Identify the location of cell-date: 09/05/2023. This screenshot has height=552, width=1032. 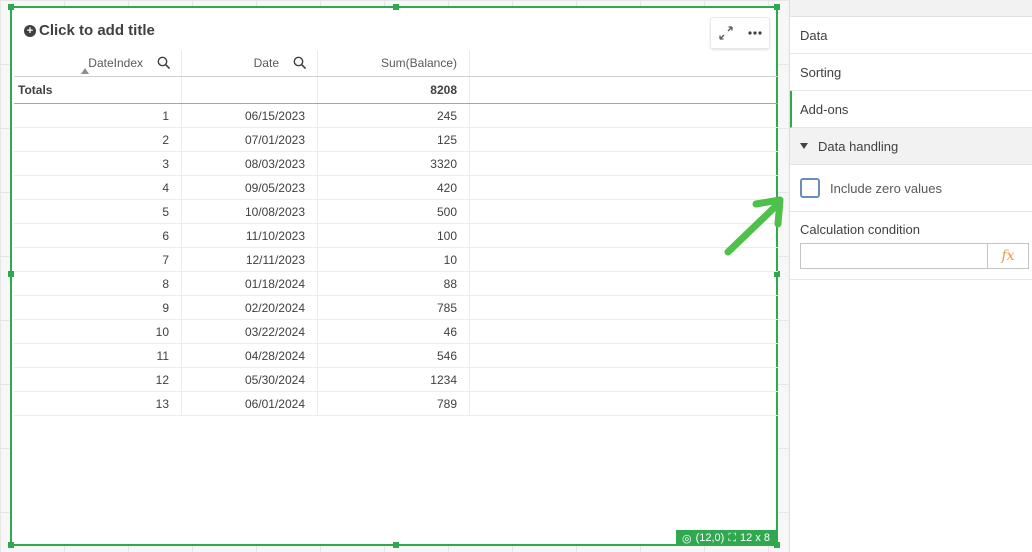
(250, 187).